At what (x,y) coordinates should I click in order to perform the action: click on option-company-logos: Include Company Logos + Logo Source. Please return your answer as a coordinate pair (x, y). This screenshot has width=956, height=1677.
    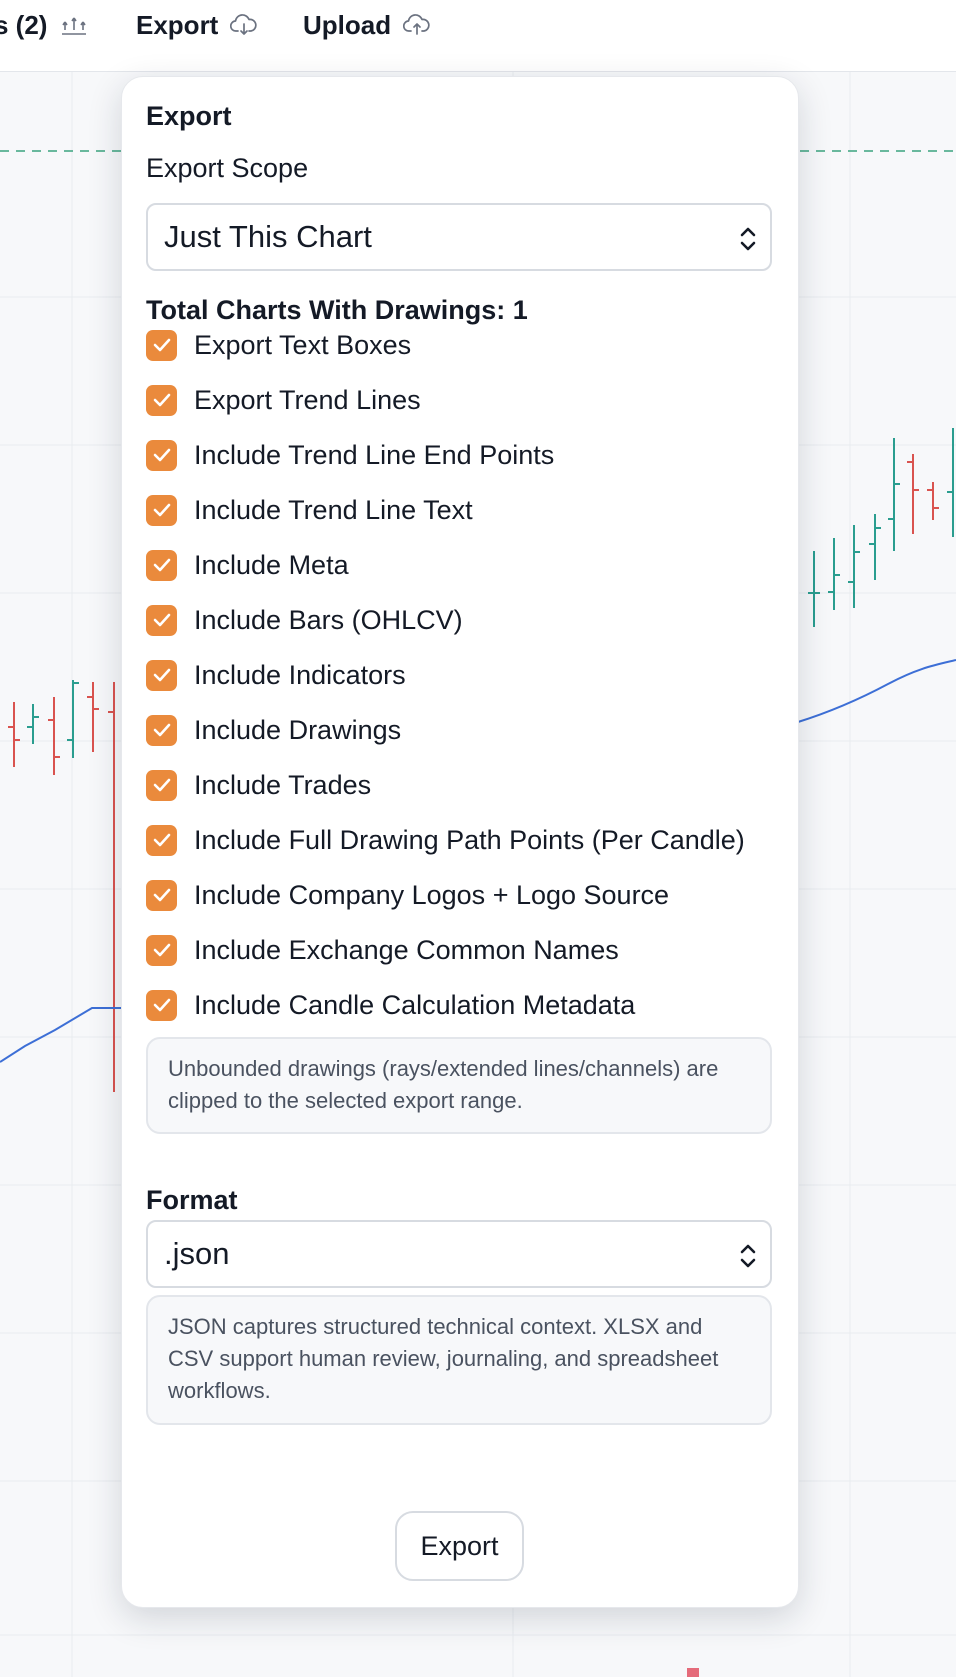
    Looking at the image, I should click on (407, 895).